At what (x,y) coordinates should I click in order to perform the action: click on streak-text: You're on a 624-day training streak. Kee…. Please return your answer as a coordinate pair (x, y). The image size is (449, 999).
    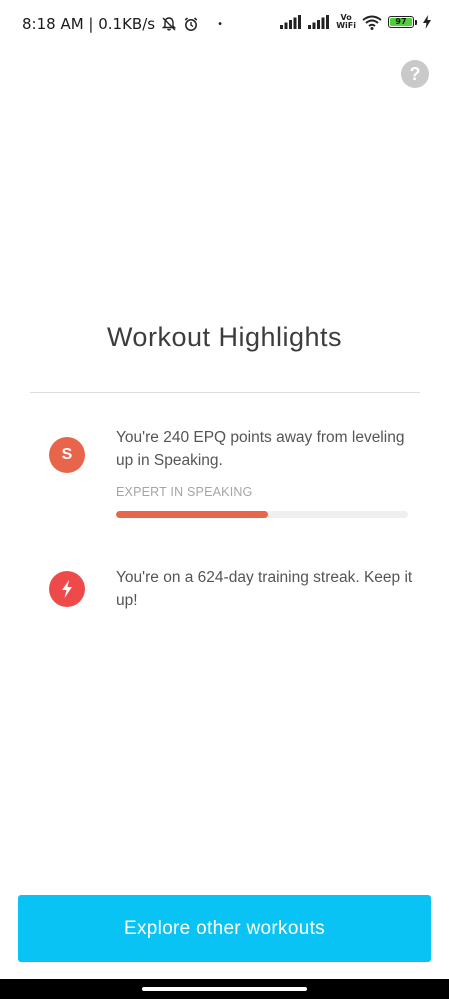
    Looking at the image, I should click on (264, 589).